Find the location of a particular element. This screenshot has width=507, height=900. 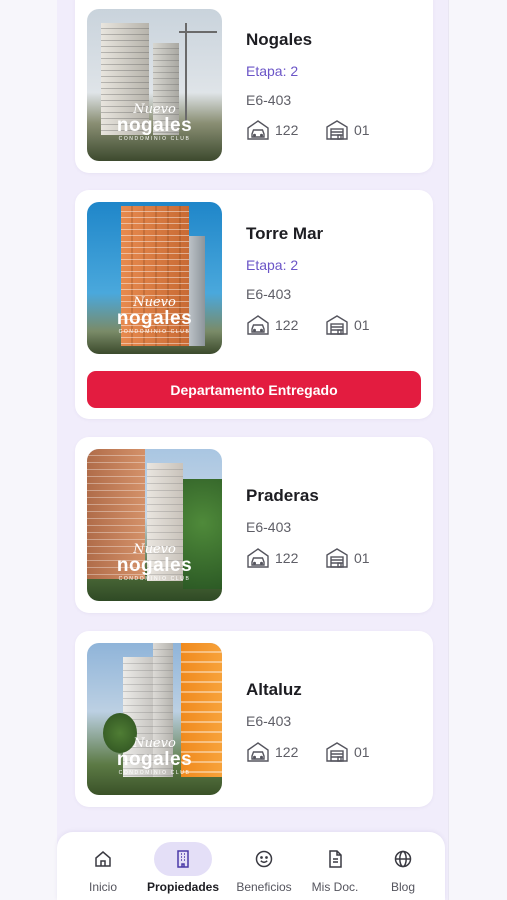

nav-item-mis-doc: Mis Doc. is located at coordinates (335, 866).